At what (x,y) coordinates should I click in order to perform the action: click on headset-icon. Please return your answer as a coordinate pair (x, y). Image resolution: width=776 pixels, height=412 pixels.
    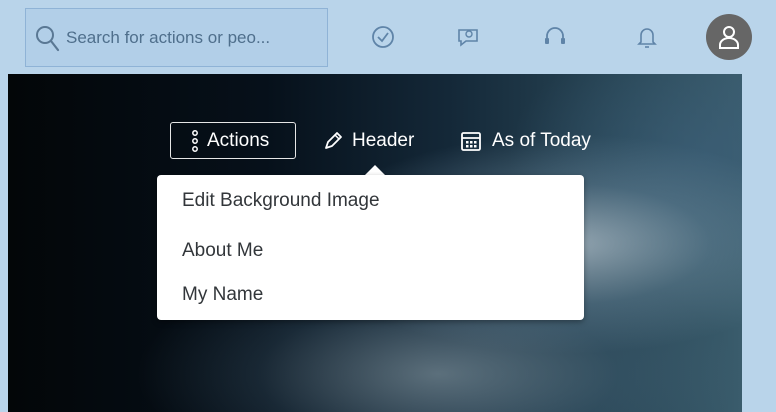
    Looking at the image, I should click on (555, 37).